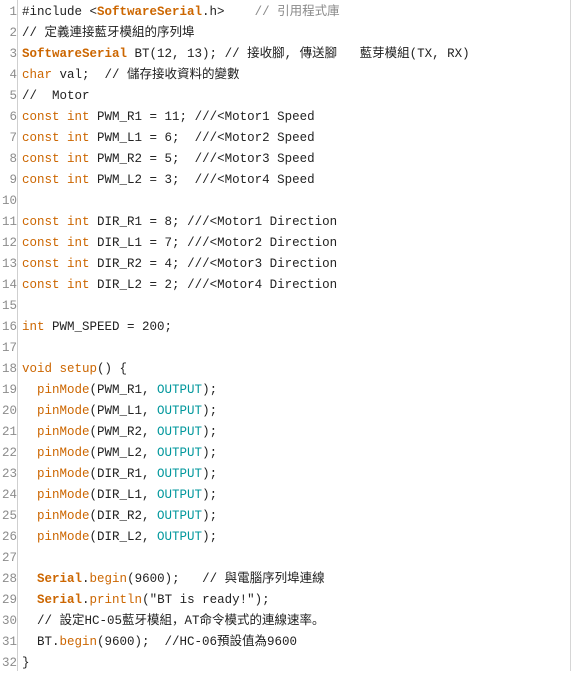 The image size is (571, 674). Describe the element at coordinates (285, 96) in the screenshot. I see `code-line: 5 // Motor` at that location.